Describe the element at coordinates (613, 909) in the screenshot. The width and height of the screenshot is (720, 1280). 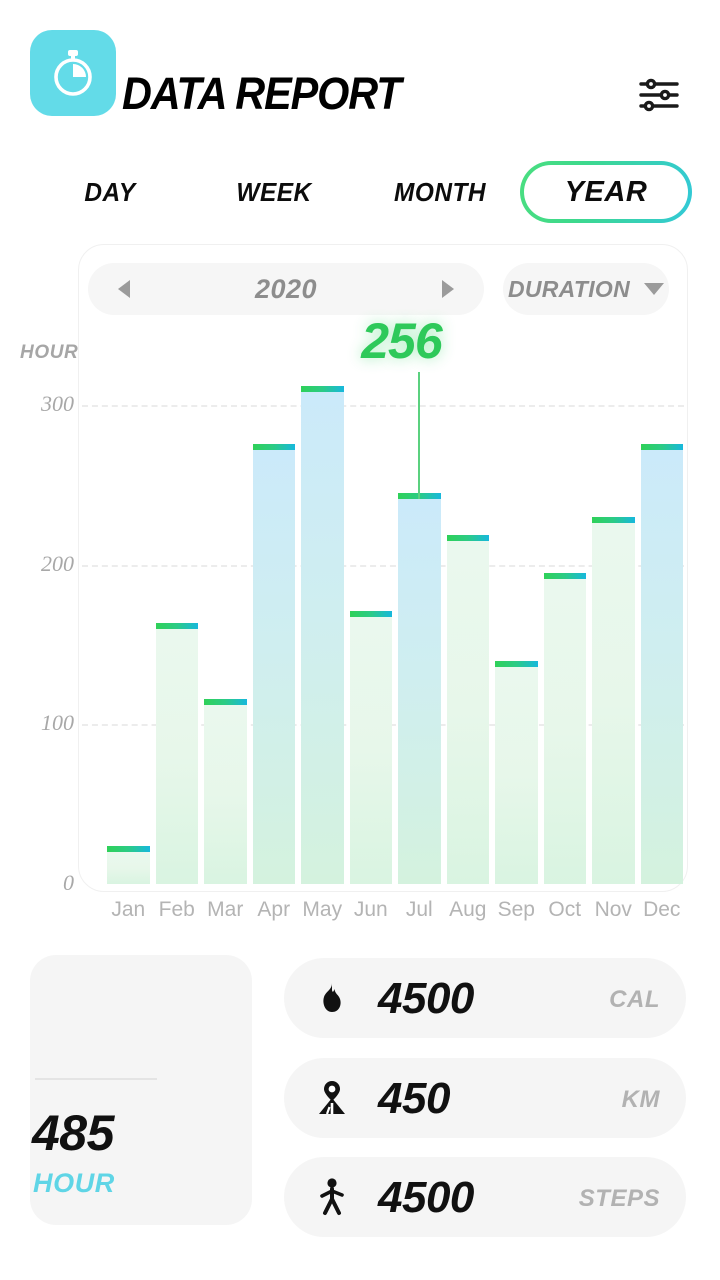
I see `x-axis-label: Nov` at that location.